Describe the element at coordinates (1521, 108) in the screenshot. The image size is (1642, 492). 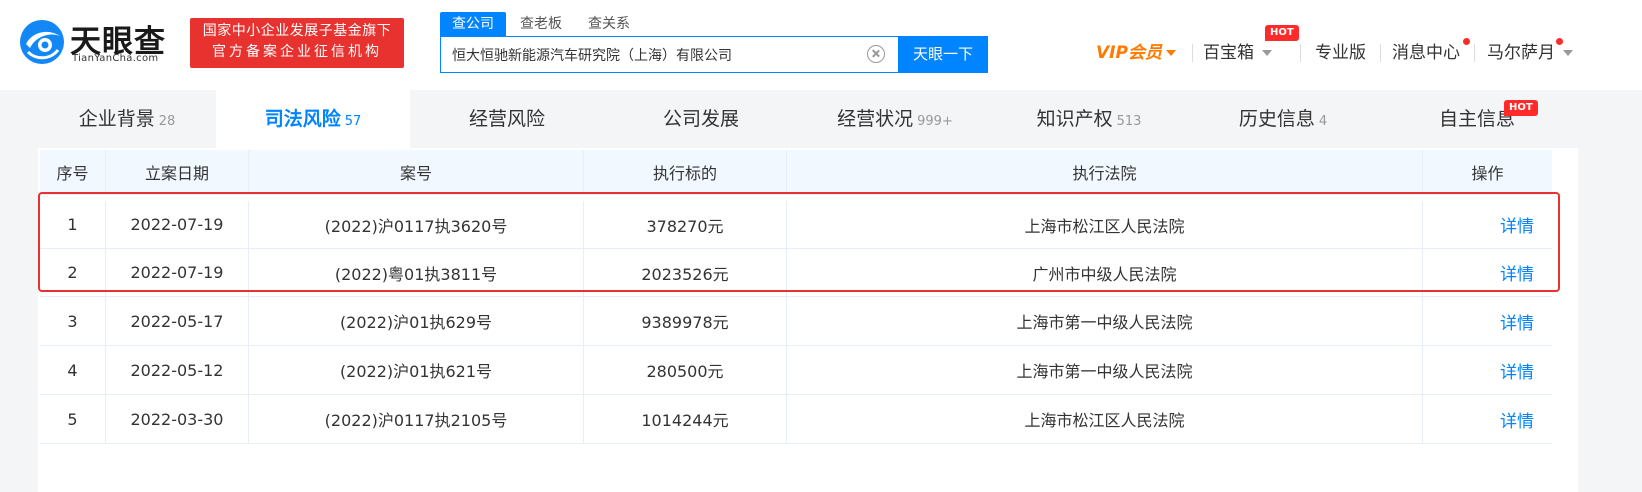
I see `tab-hot-badge: HOT` at that location.